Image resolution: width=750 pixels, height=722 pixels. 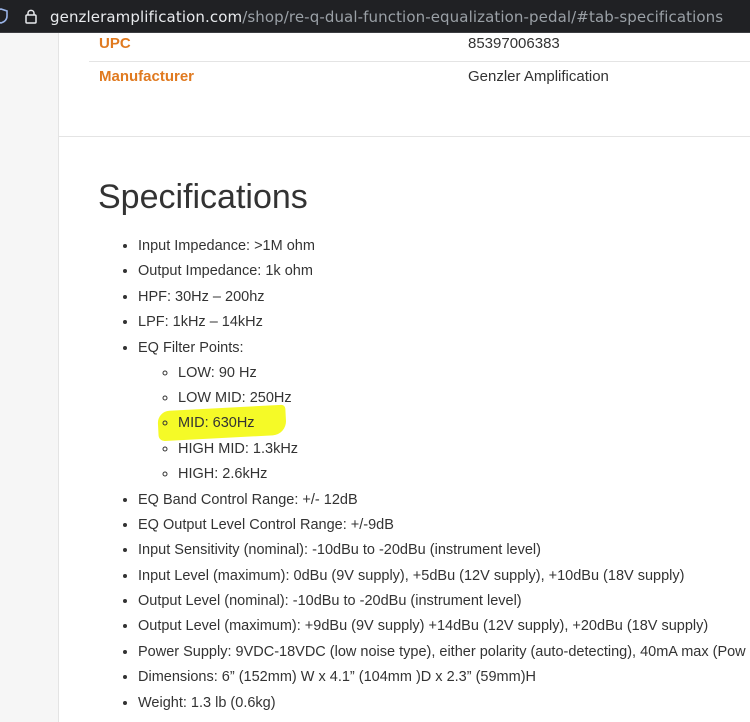 I want to click on section-divider, so click(x=404, y=136).